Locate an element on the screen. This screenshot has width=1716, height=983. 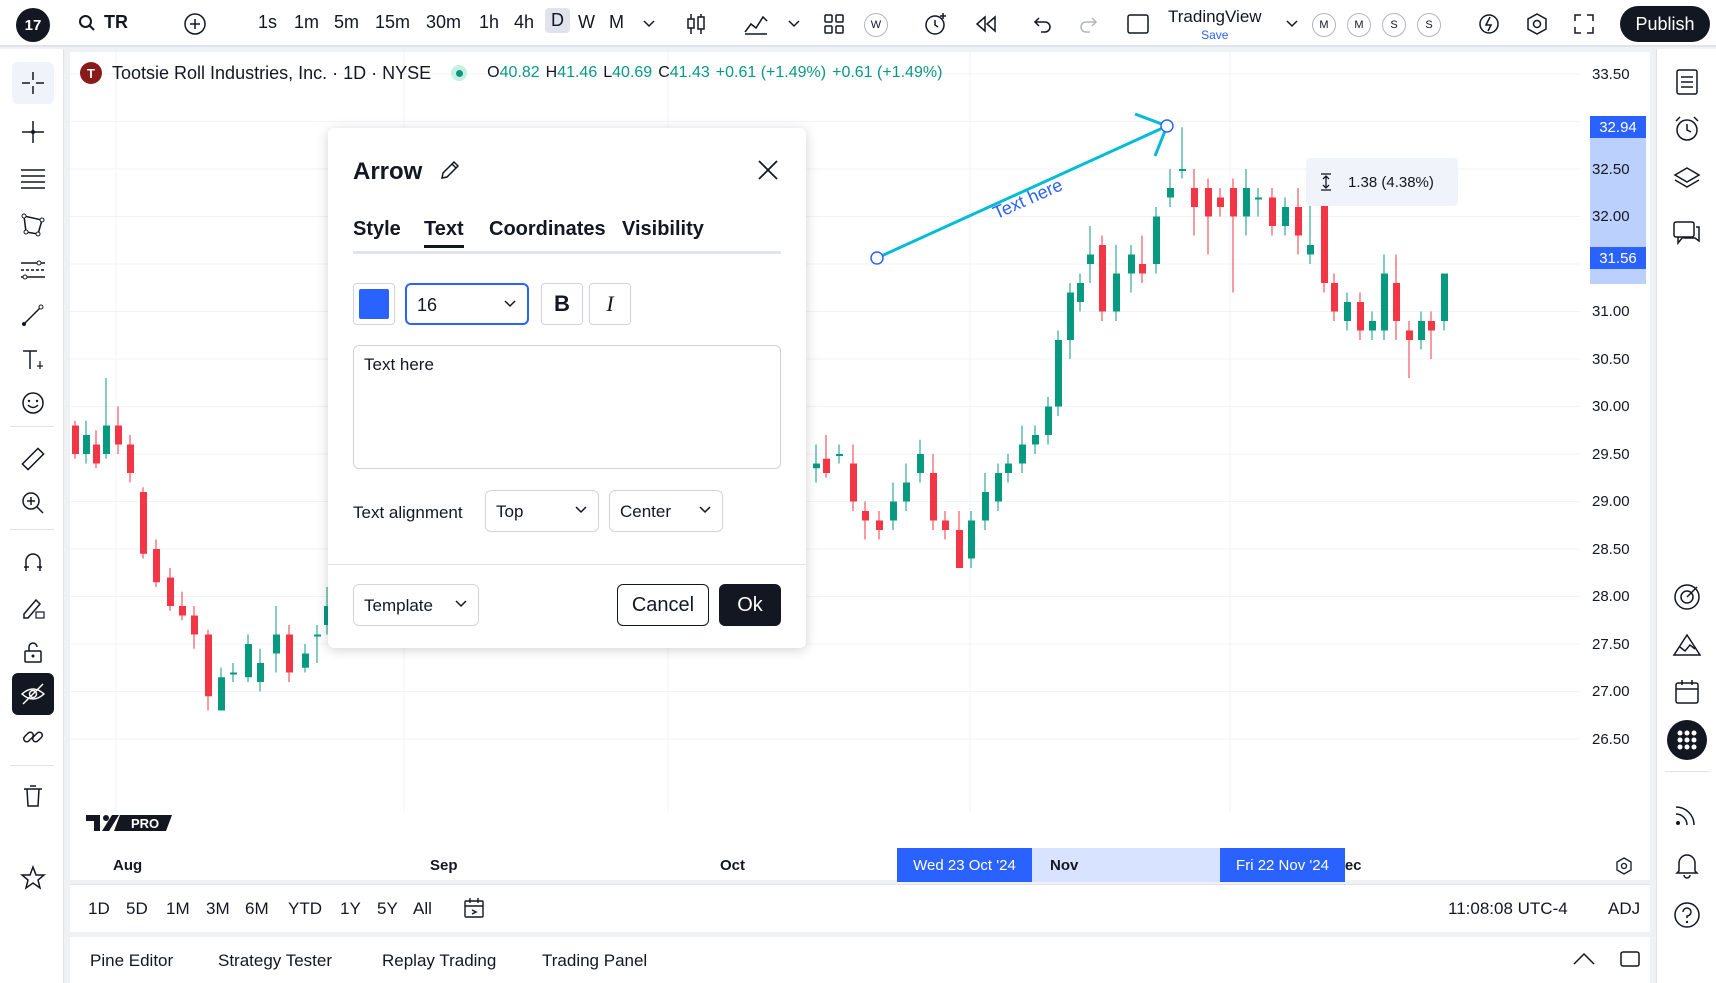
magnet-tool is located at coordinates (33, 562).